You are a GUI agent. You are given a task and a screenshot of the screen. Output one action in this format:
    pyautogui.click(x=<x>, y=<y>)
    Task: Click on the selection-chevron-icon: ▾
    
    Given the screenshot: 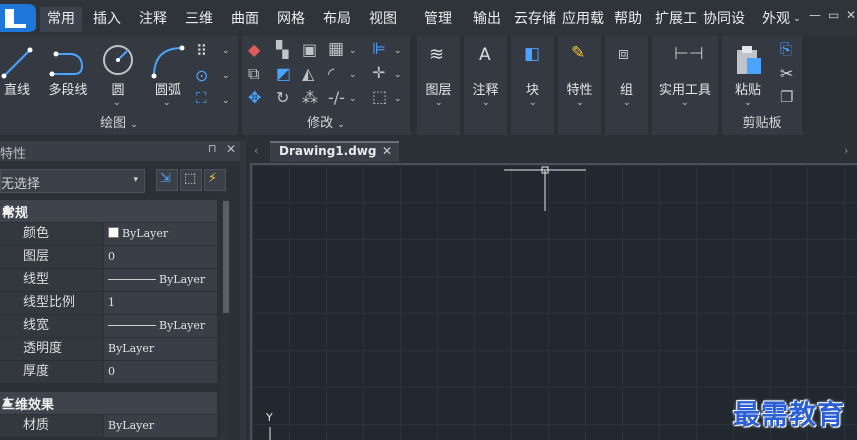 What is the action you would take?
    pyautogui.click(x=135, y=180)
    